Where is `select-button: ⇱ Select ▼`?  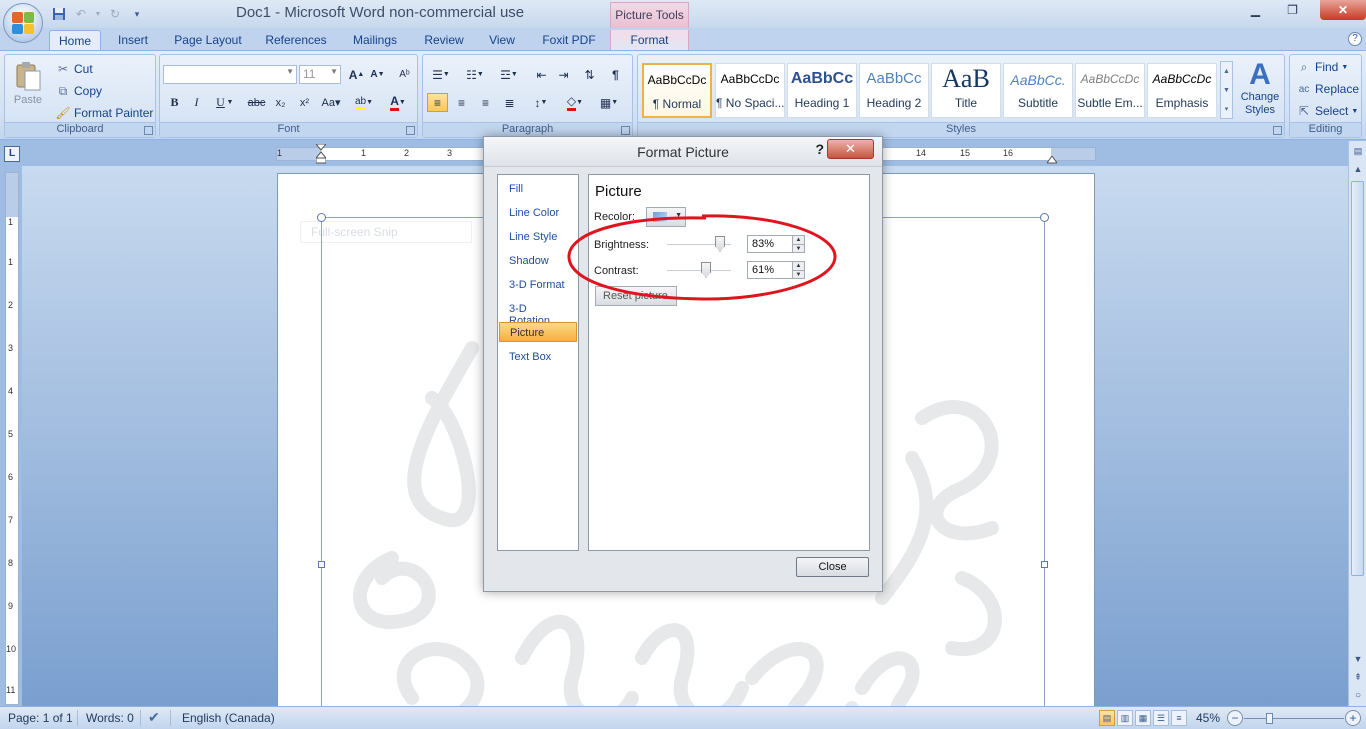 select-button: ⇱ Select ▼ is located at coordinates (1327, 111).